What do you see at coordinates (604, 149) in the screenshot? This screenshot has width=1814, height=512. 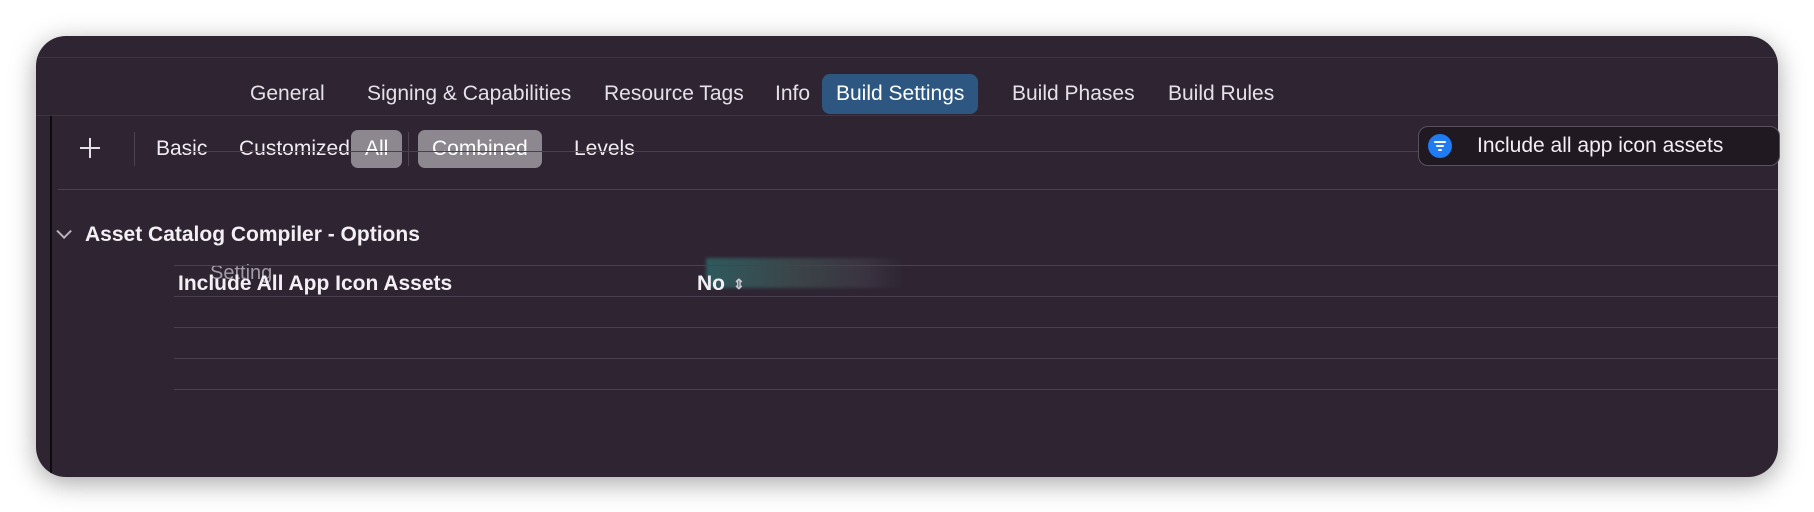 I see `view-levels: Levels` at bounding box center [604, 149].